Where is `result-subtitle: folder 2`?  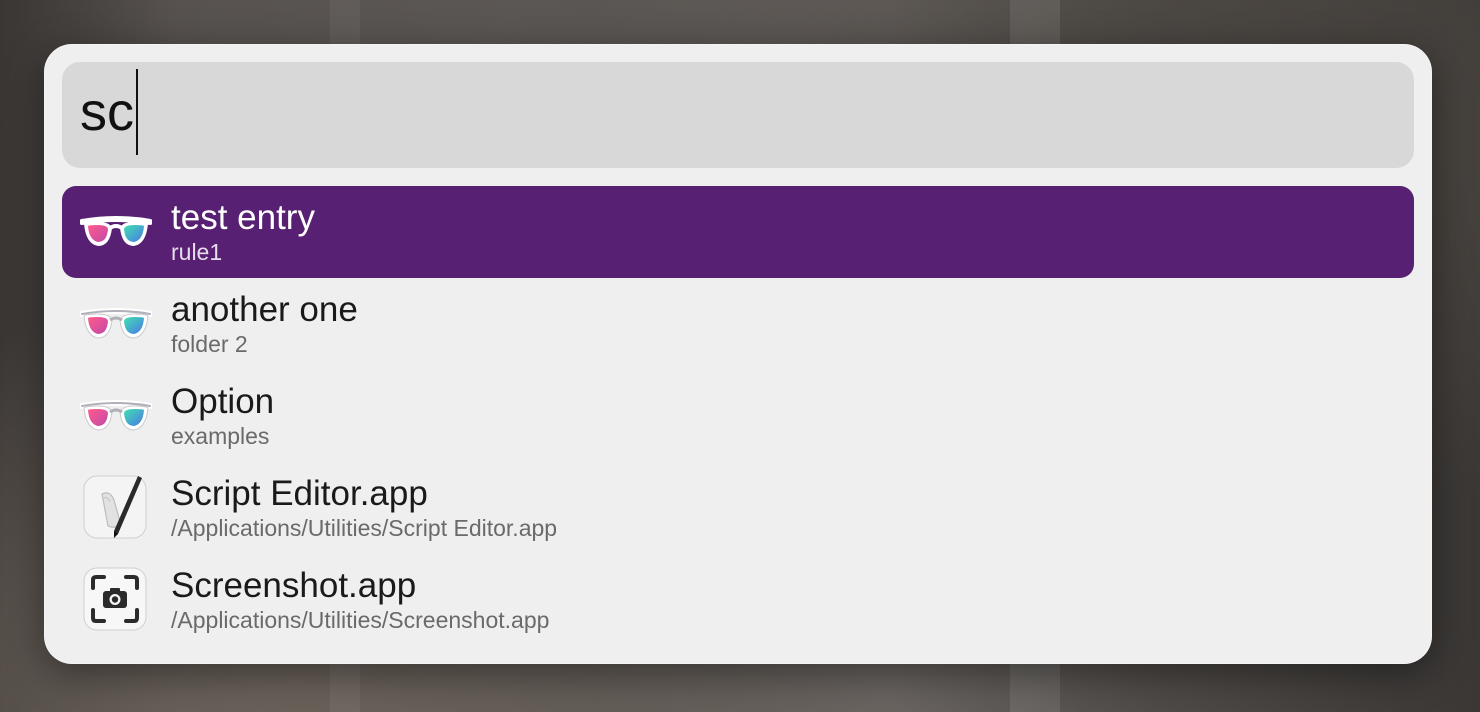 result-subtitle: folder 2 is located at coordinates (209, 344).